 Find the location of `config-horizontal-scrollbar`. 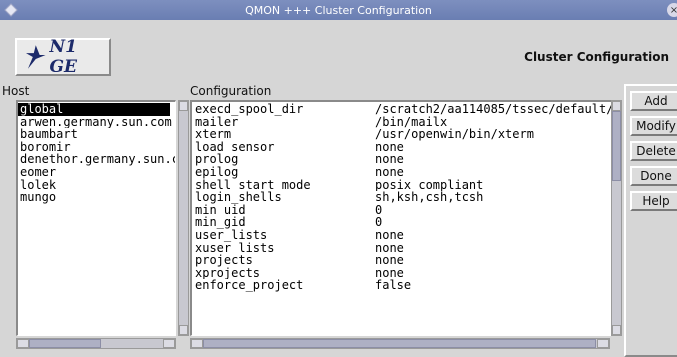

config-horizontal-scrollbar is located at coordinates (400, 343).